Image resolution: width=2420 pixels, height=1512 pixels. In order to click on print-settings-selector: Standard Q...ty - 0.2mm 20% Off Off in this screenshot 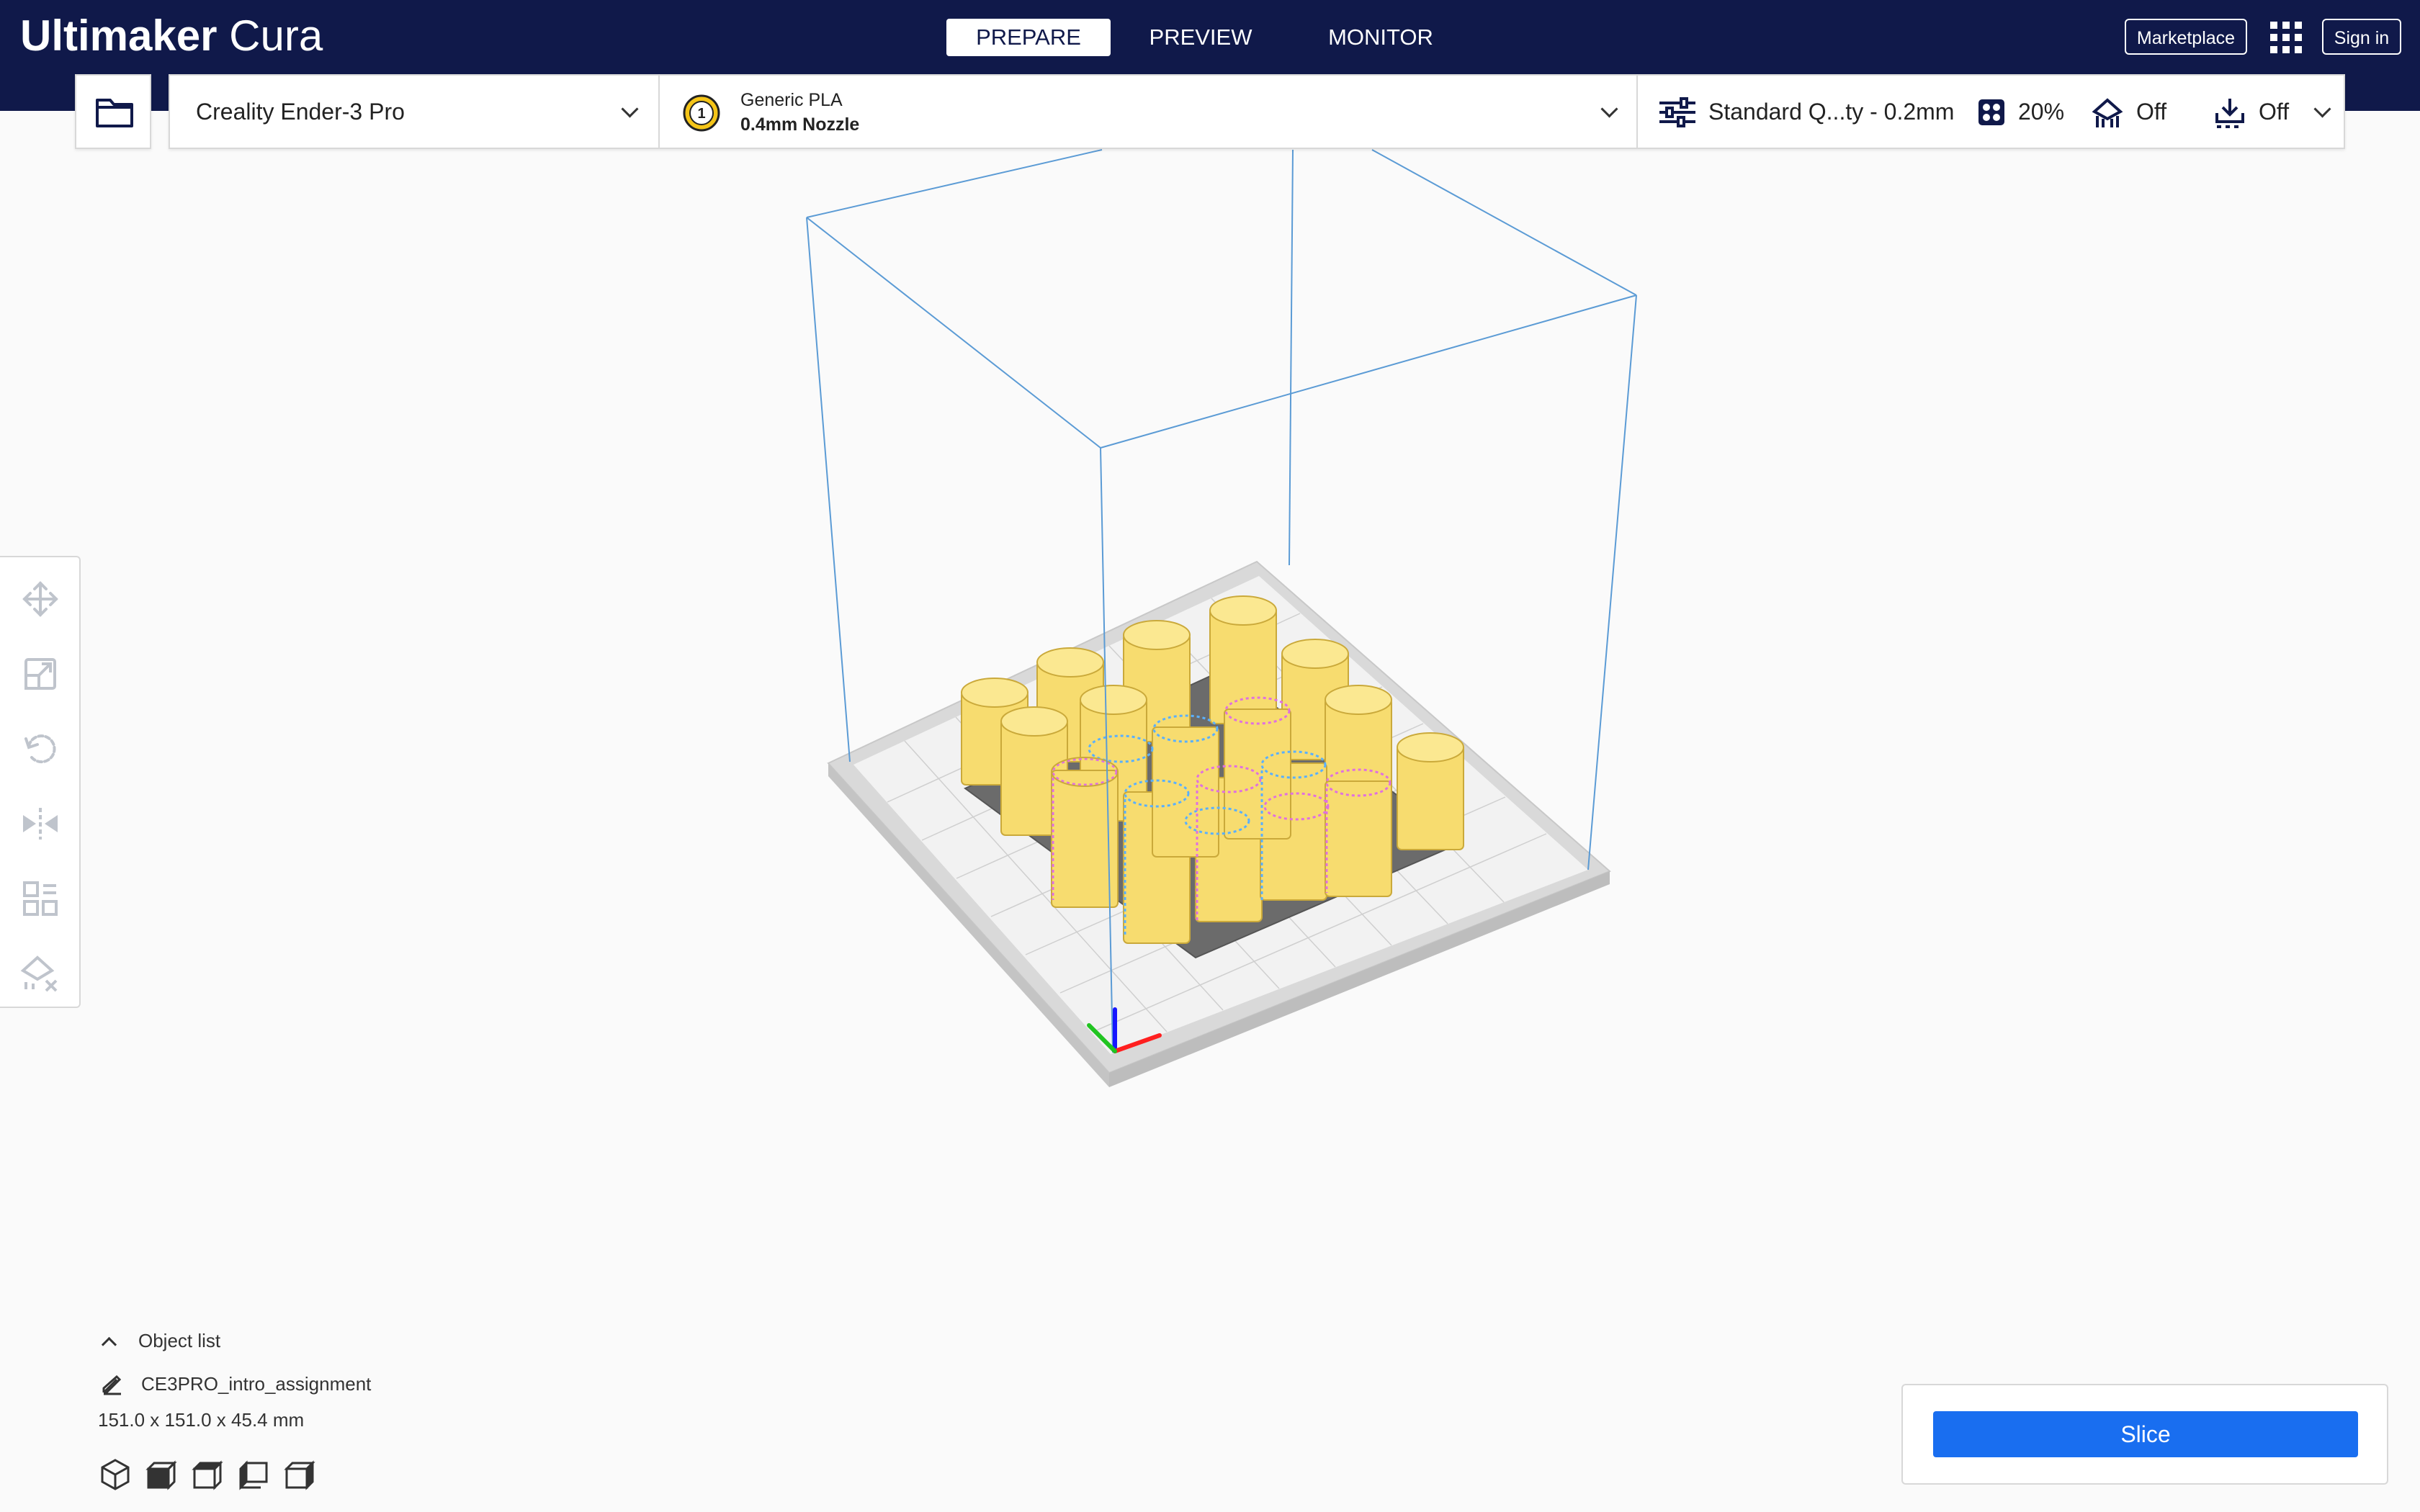, I will do `click(1992, 112)`.